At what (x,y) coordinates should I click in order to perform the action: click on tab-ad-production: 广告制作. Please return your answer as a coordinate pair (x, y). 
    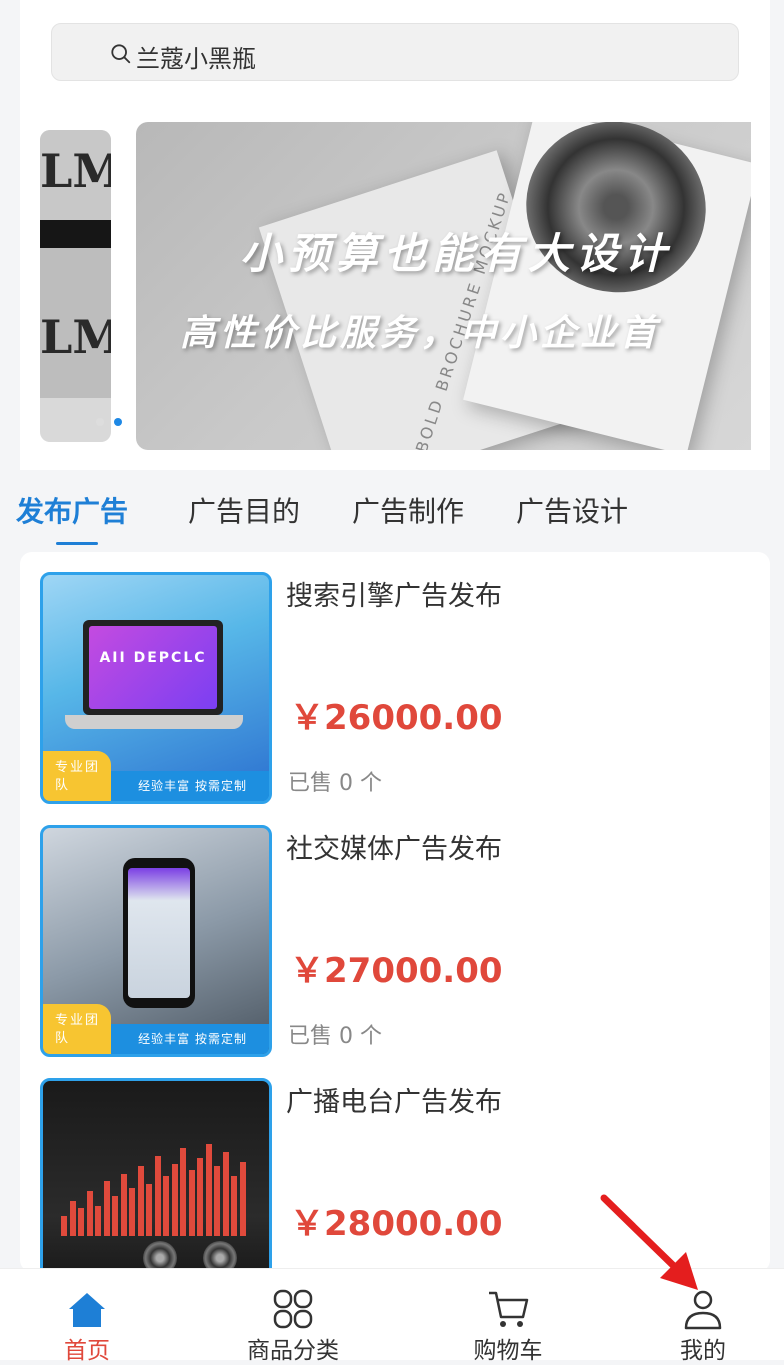
    Looking at the image, I should click on (408, 510).